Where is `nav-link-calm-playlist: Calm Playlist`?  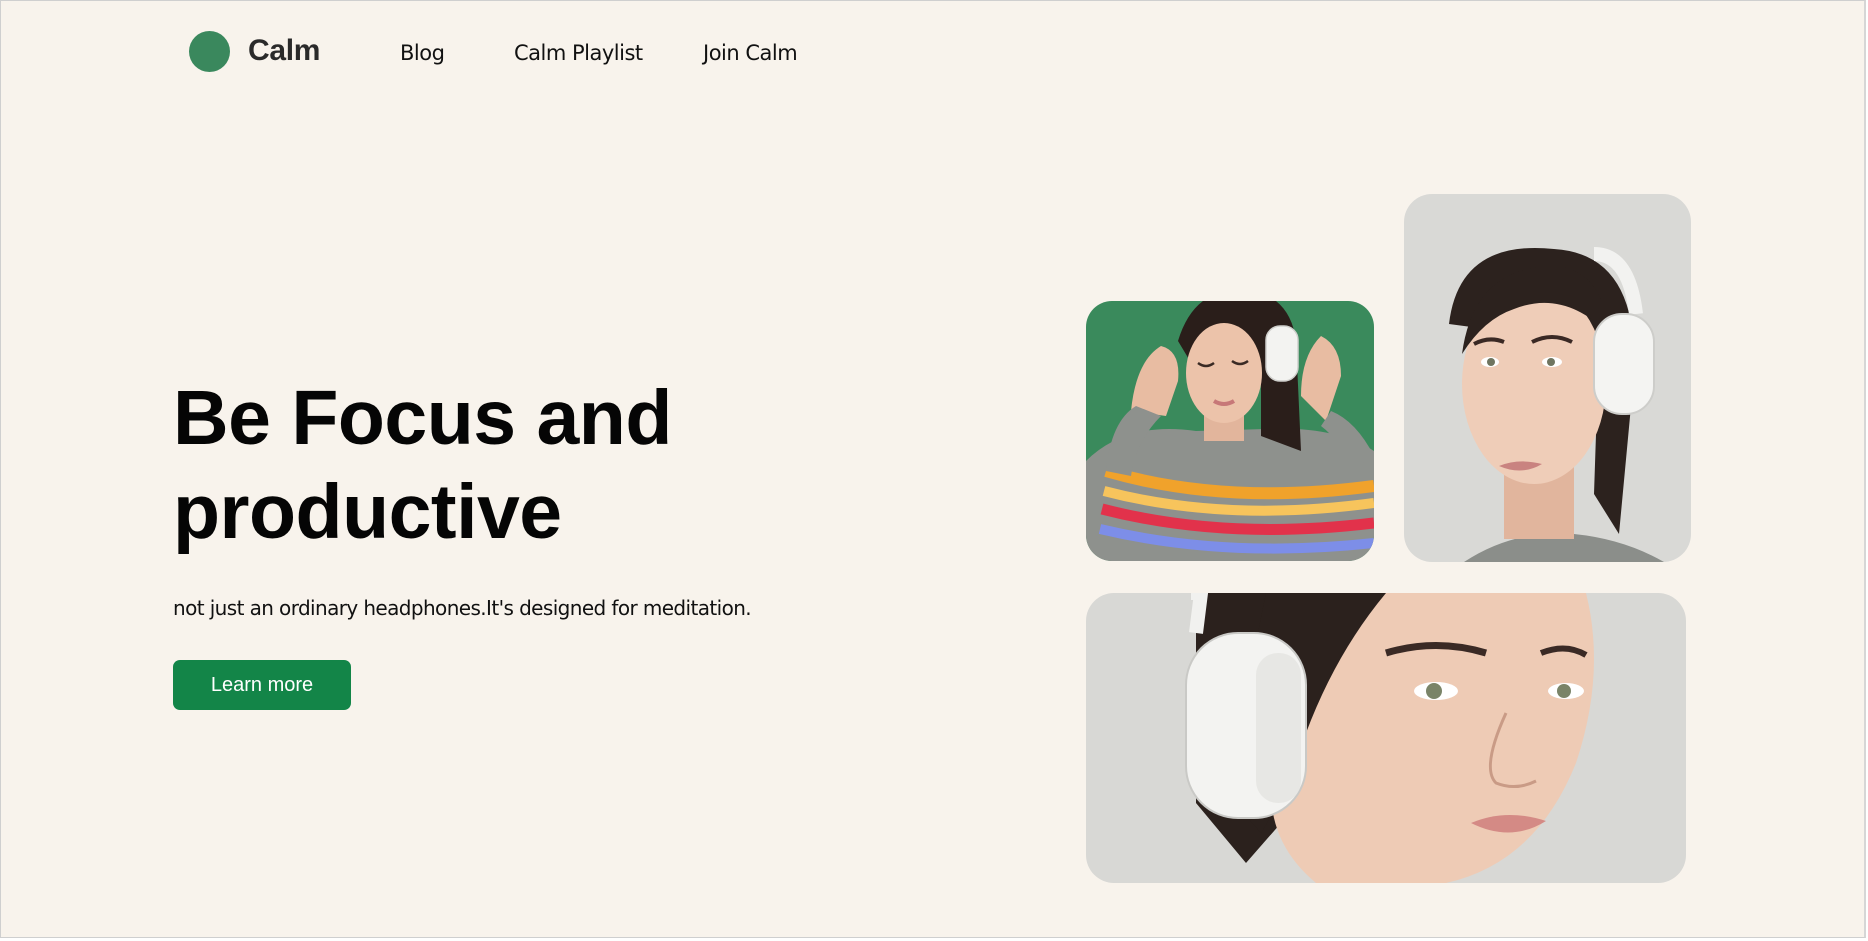
nav-link-calm-playlist: Calm Playlist is located at coordinates (578, 53).